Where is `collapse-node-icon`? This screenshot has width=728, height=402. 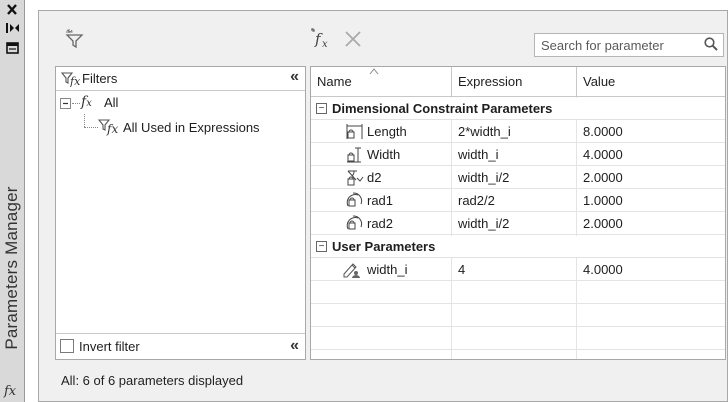 collapse-node-icon is located at coordinates (66, 104).